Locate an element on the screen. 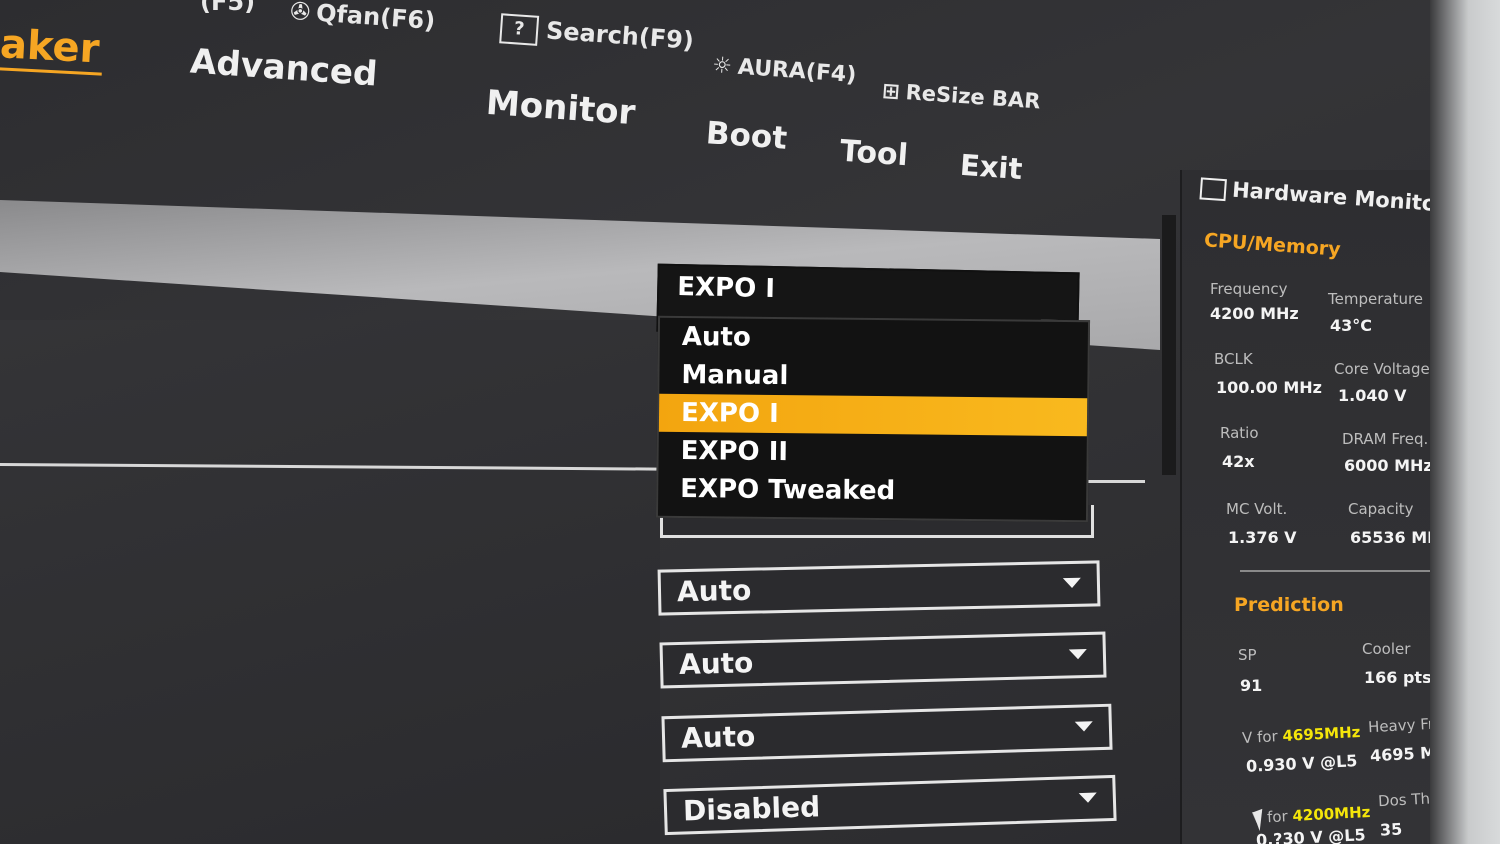 The height and width of the screenshot is (844, 1500). help-box-icon: ? is located at coordinates (519, 29).